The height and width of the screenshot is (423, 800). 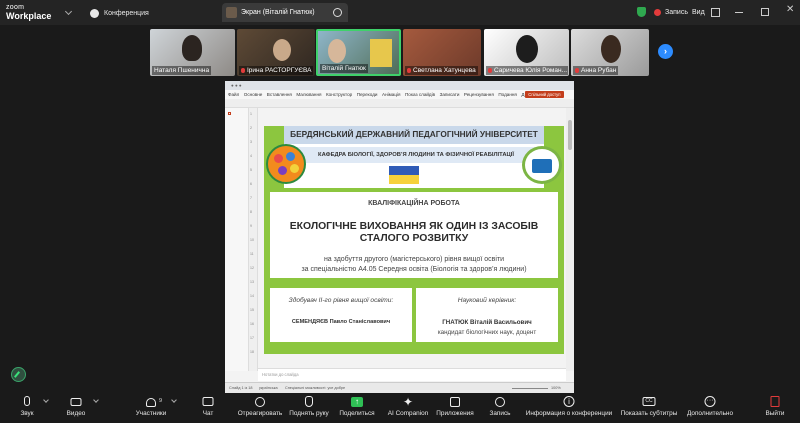 I want to click on participants-count: 9, so click(x=161, y=401).